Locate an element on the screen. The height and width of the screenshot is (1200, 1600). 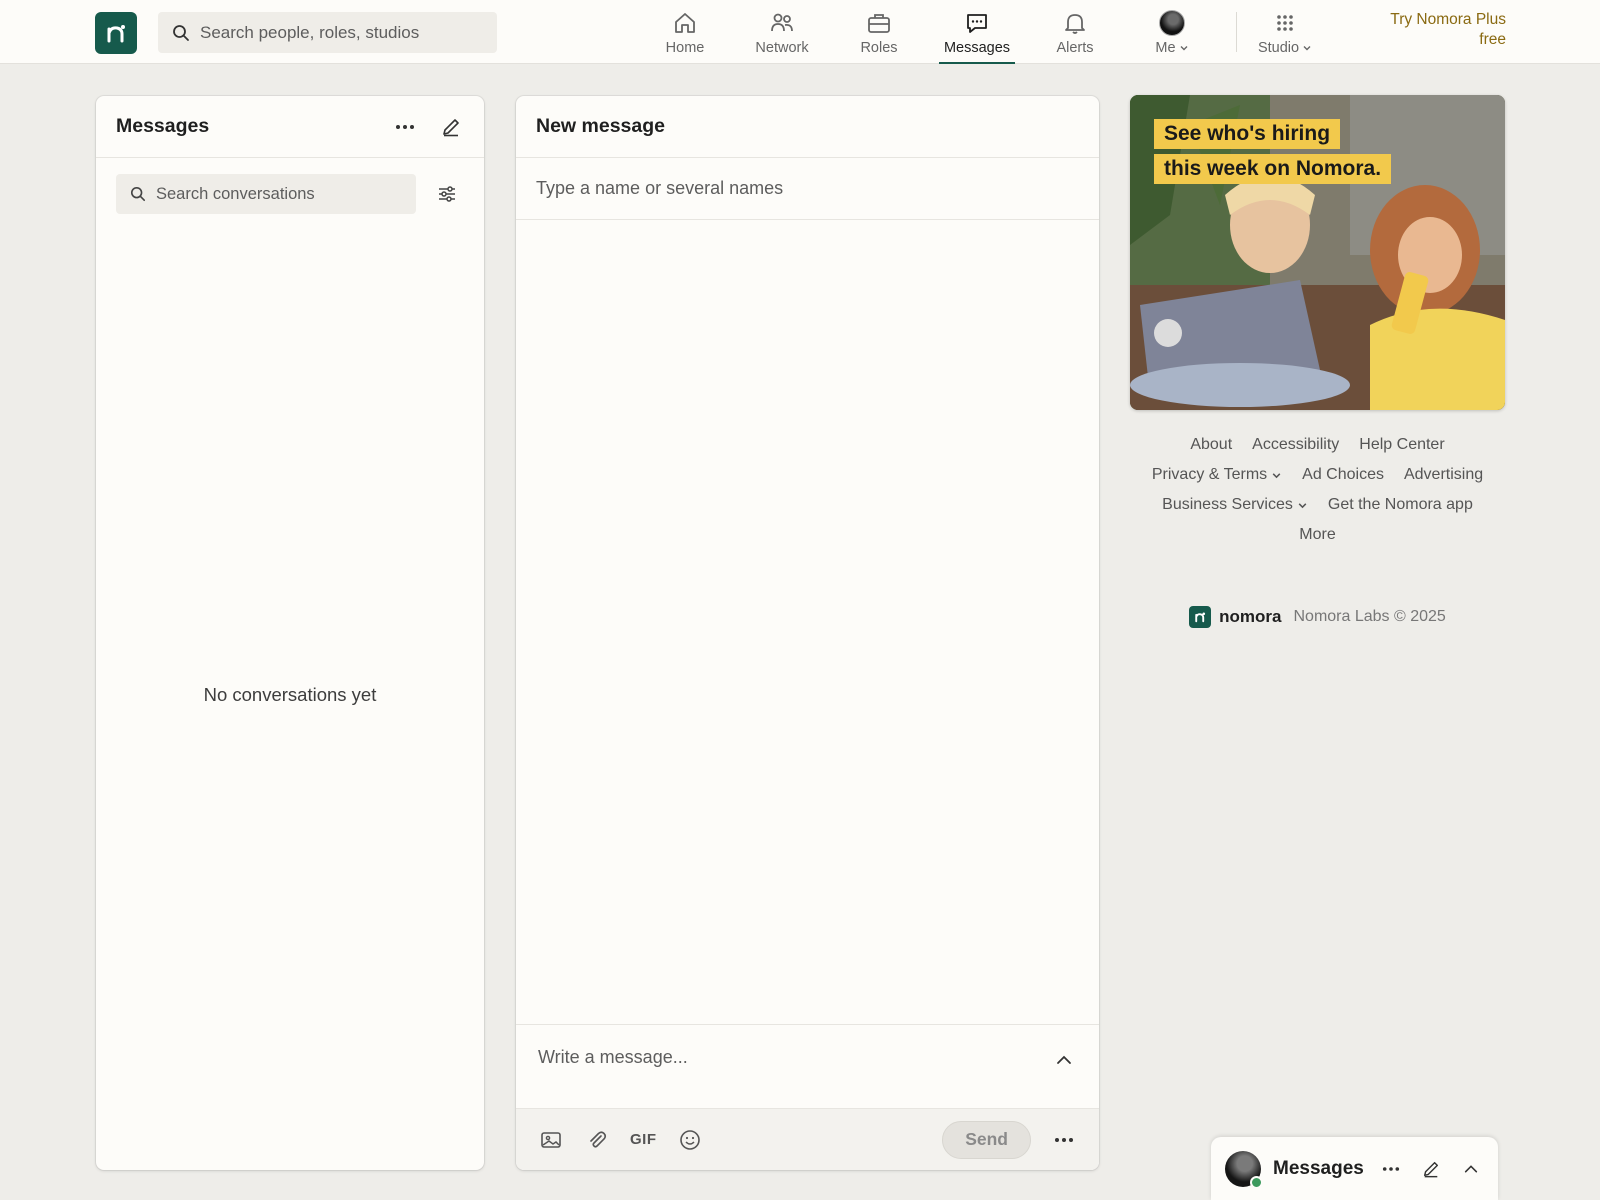
gif-button: GIF is located at coordinates (643, 1139).